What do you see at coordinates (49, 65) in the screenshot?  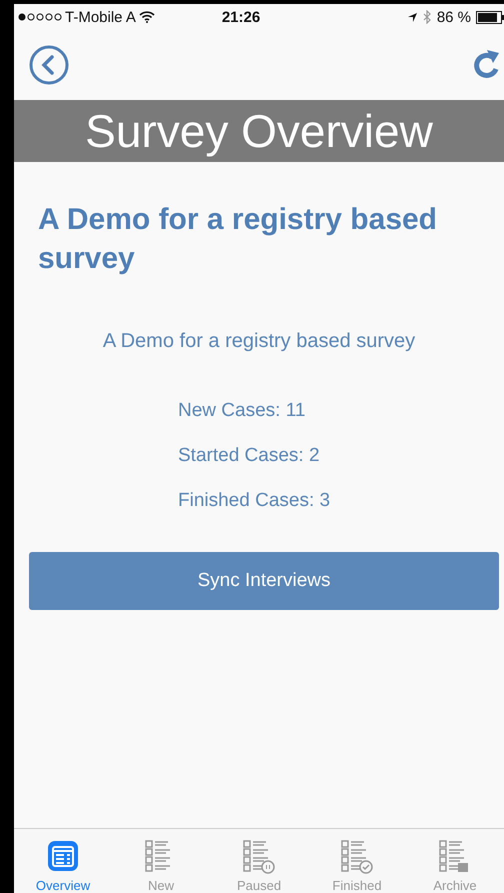 I see `back-icon` at bounding box center [49, 65].